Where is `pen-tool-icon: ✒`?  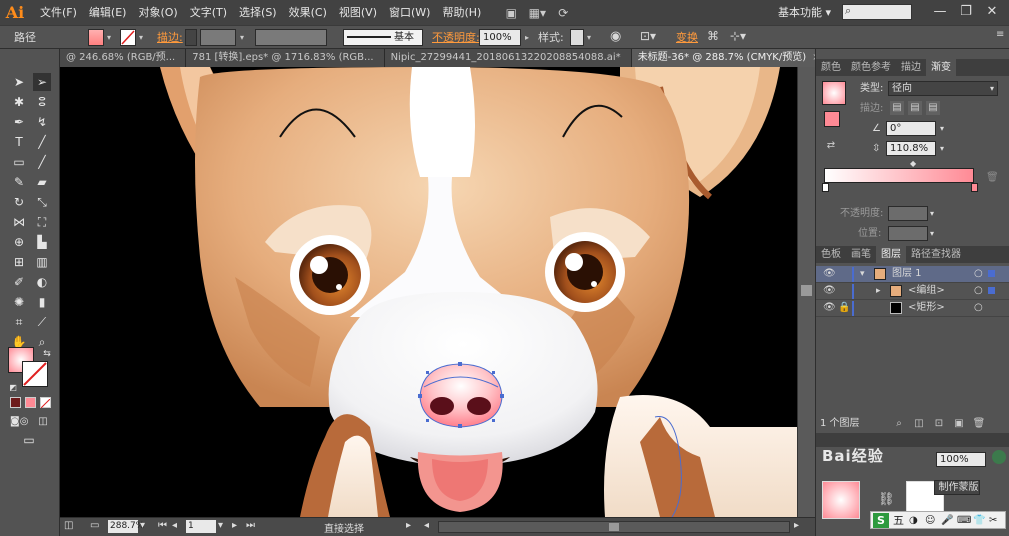 pen-tool-icon: ✒ is located at coordinates (19, 122).